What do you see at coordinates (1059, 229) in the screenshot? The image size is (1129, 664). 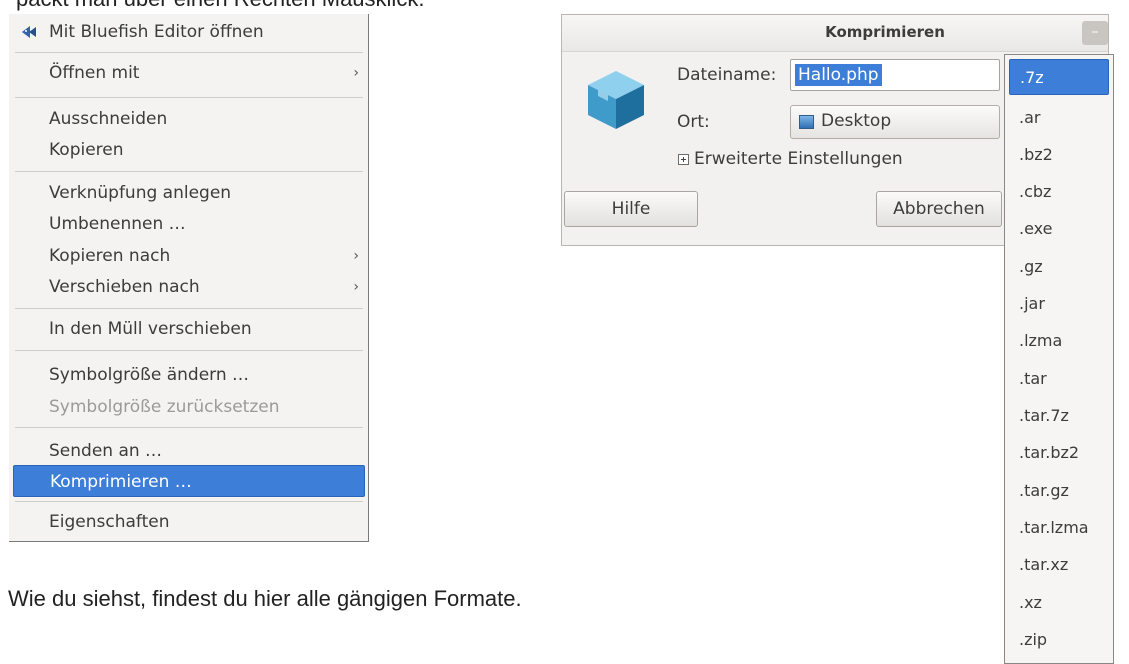 I see `format-option-exe: .exe` at bounding box center [1059, 229].